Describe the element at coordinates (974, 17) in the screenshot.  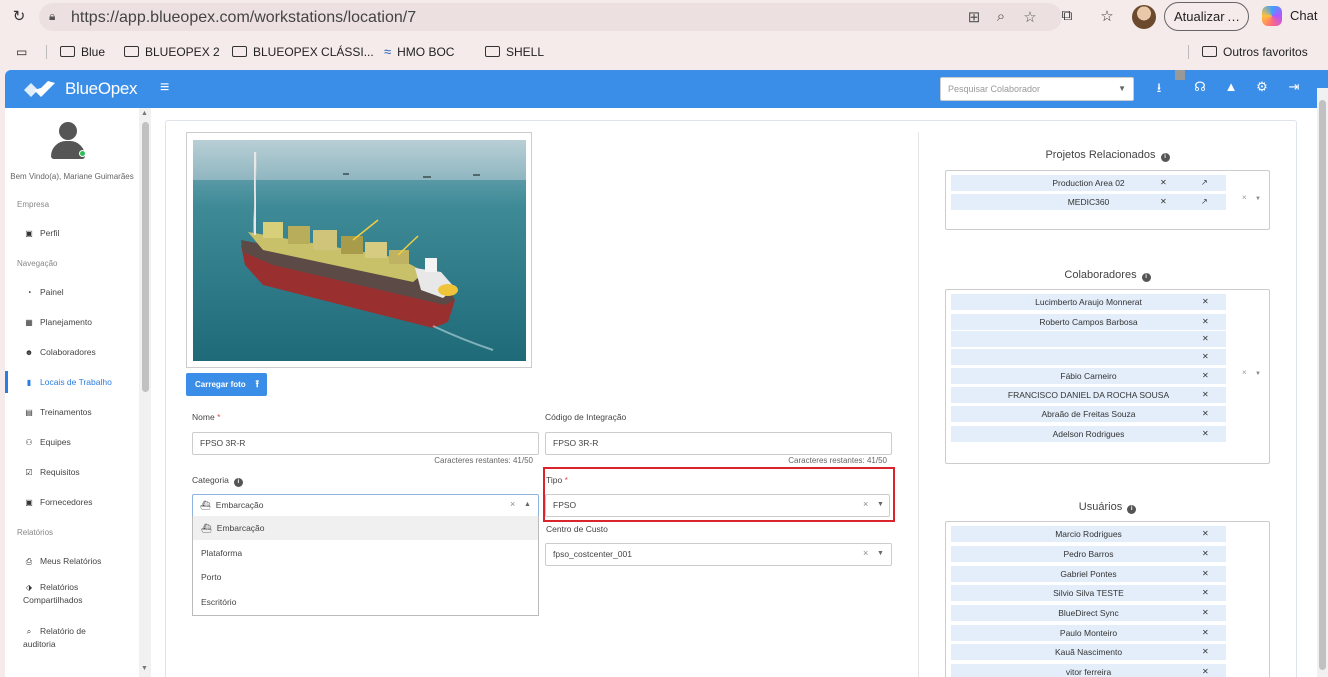
I see `apps-icon: ⊞` at that location.